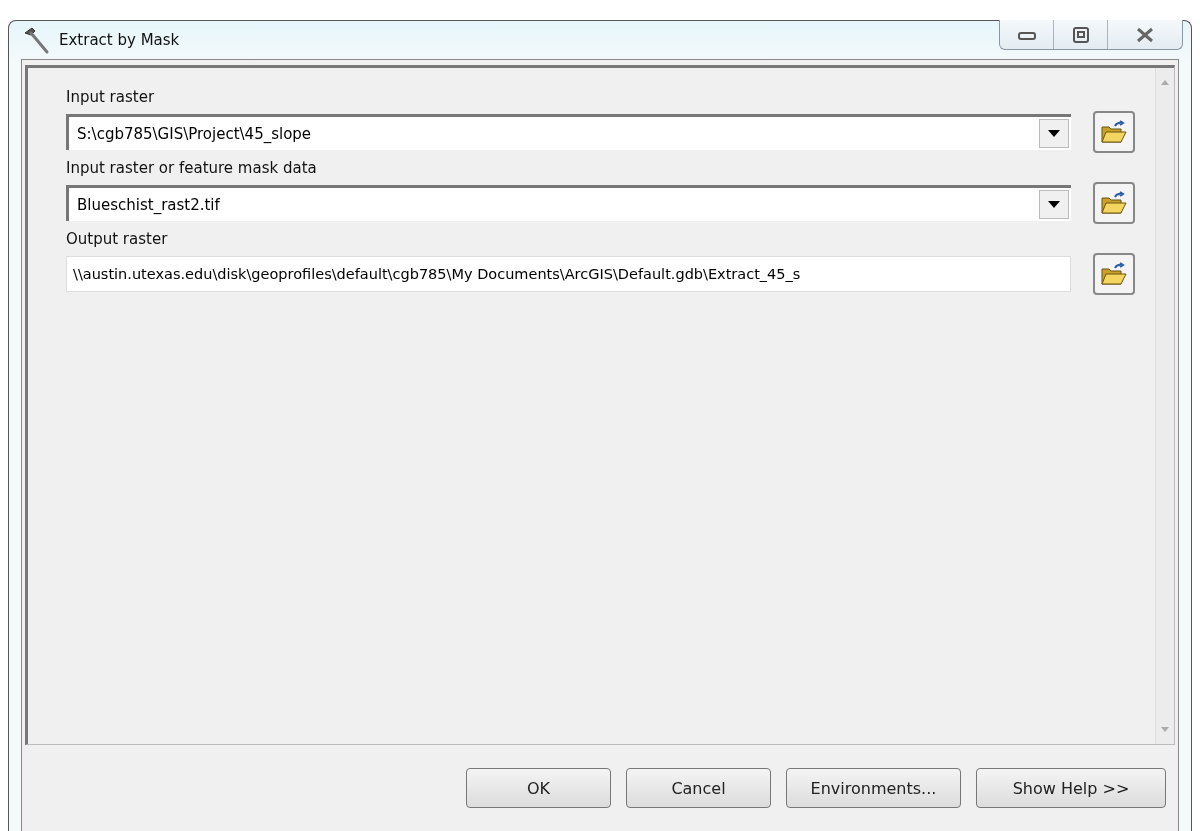  What do you see at coordinates (1026, 34) in the screenshot?
I see `minimize-icon` at bounding box center [1026, 34].